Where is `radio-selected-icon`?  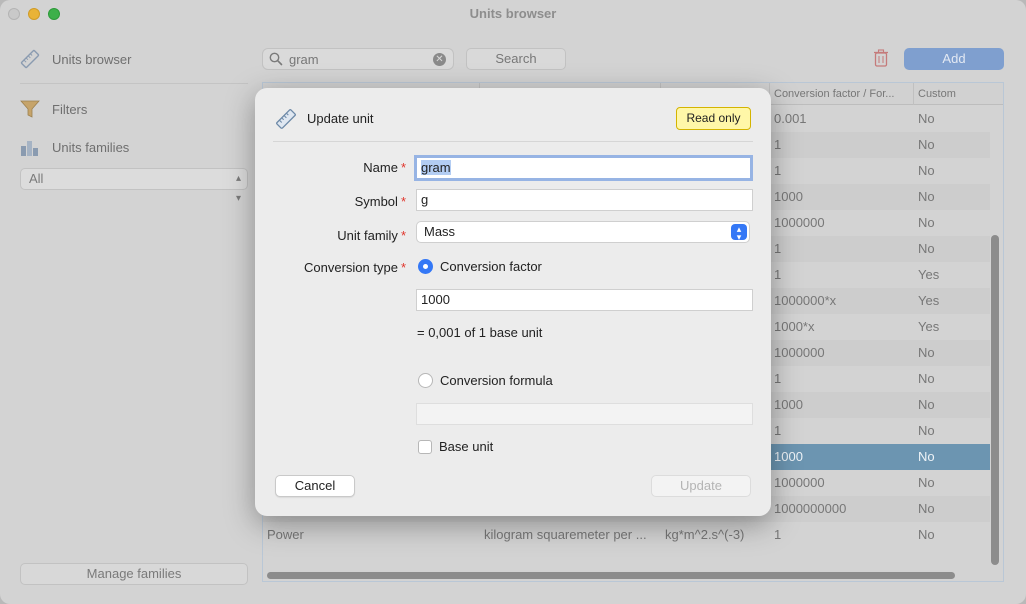
radio-selected-icon is located at coordinates (425, 266).